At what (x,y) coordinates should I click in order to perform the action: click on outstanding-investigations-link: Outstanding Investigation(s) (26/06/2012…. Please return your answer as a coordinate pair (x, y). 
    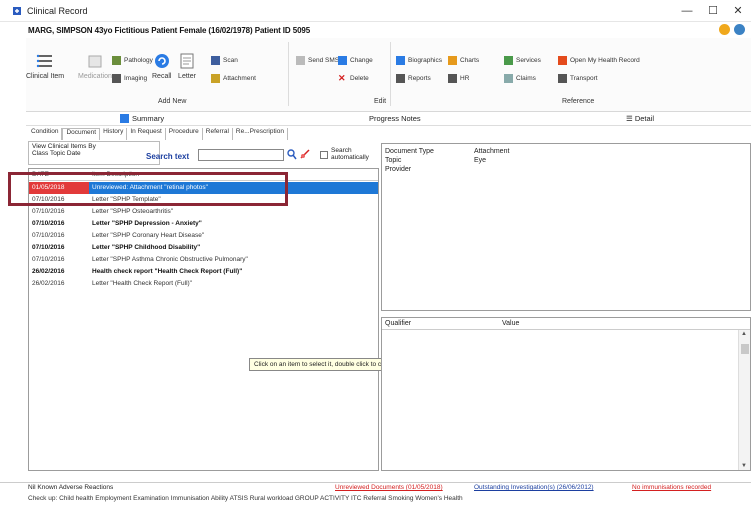
    Looking at the image, I should click on (534, 487).